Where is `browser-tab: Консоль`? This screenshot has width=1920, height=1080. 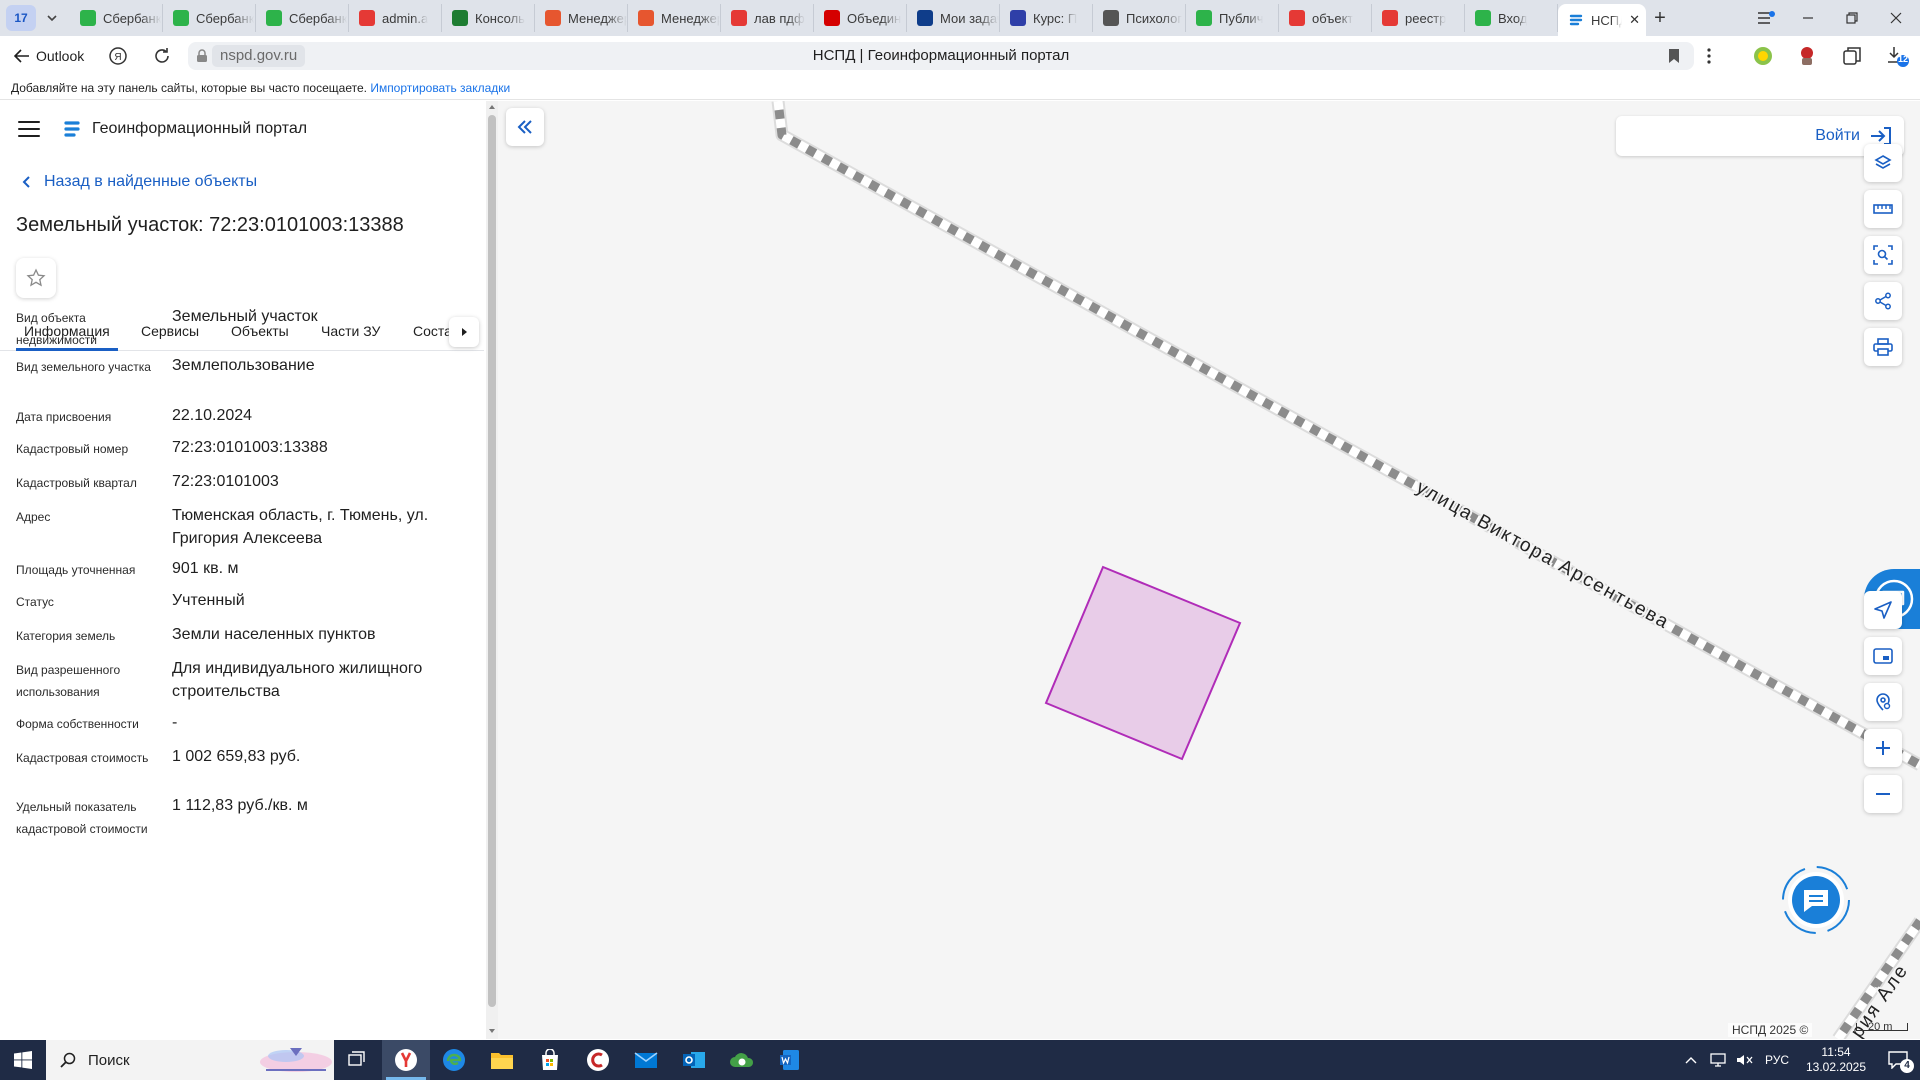 browser-tab: Консоль is located at coordinates (488, 18).